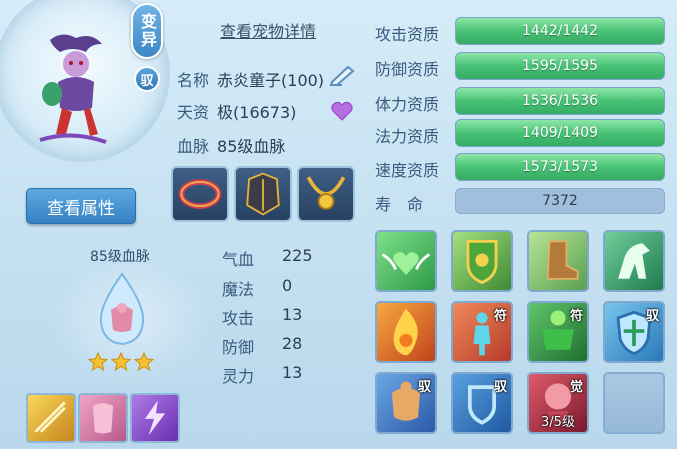 The width and height of the screenshot is (677, 449). Describe the element at coordinates (292, 343) in the screenshot. I see `stat-value: 28` at that location.